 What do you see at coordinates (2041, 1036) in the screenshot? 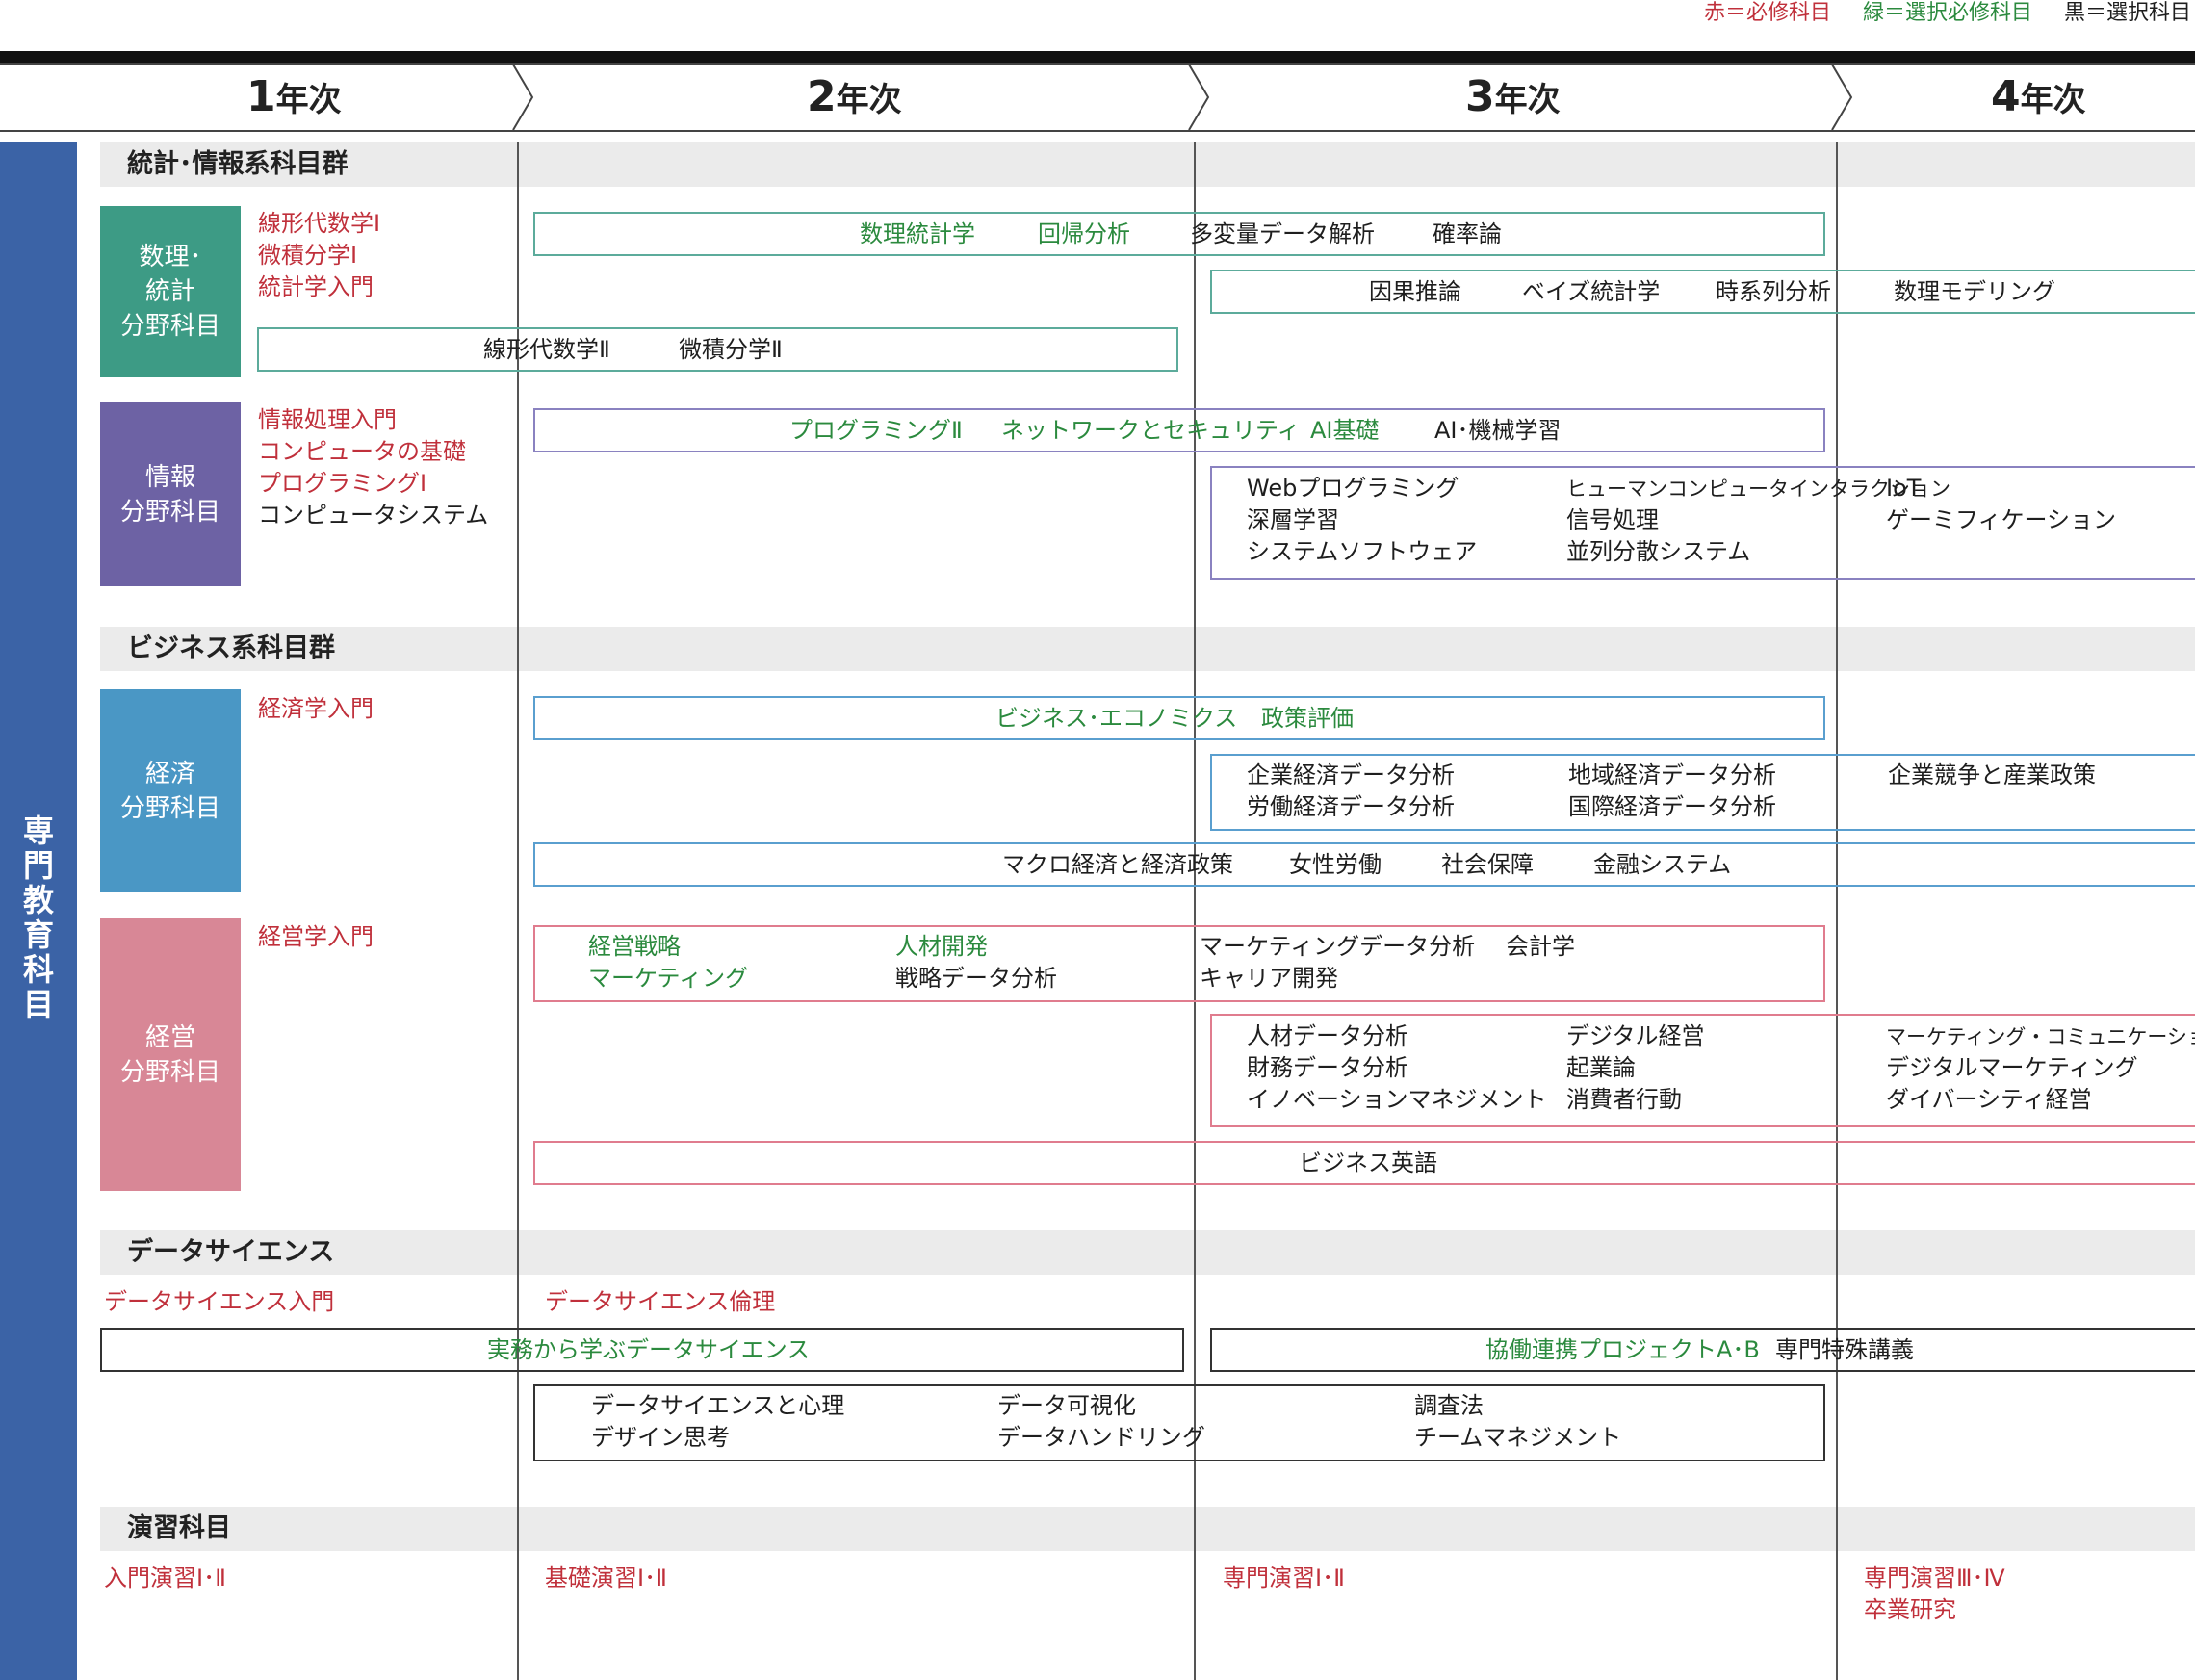
I see `course: マーケティング・コミュニケーション` at bounding box center [2041, 1036].